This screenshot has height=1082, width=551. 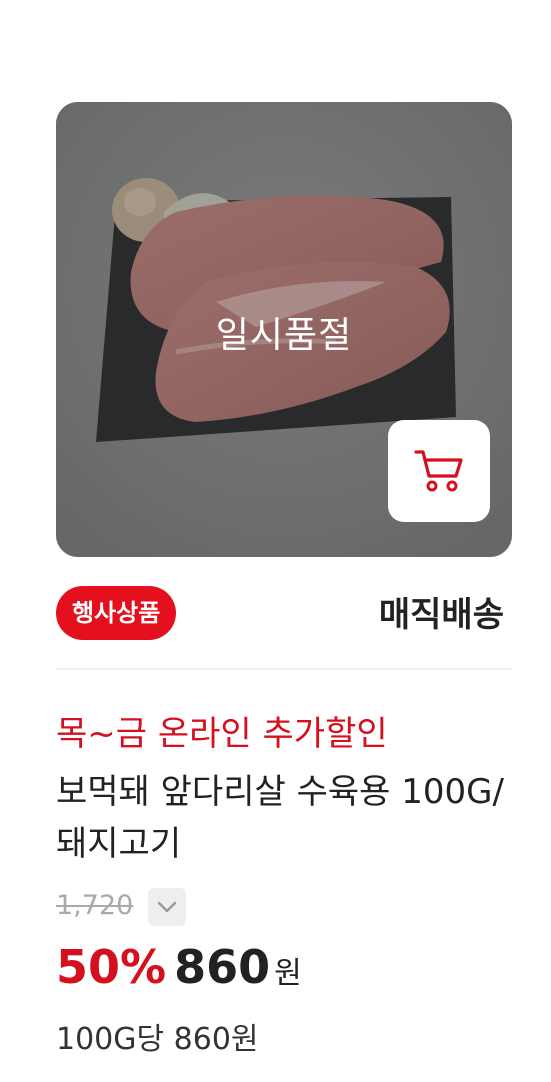 What do you see at coordinates (284, 335) in the screenshot?
I see `soldout-label: 일시품절` at bounding box center [284, 335].